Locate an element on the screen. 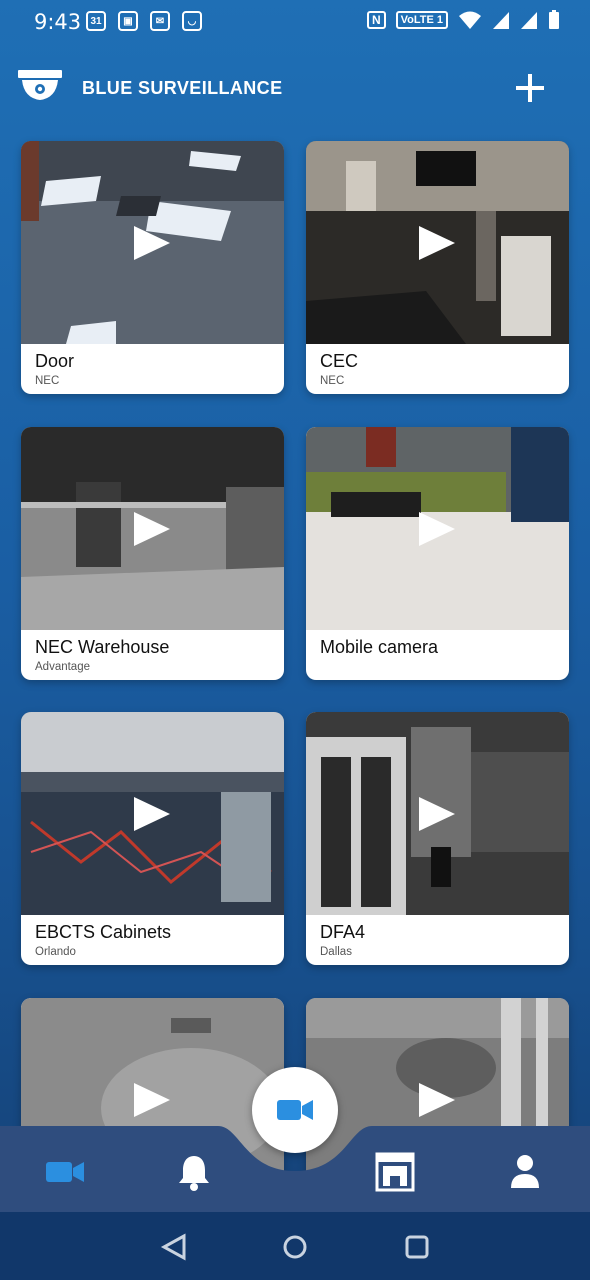 This screenshot has width=590, height=1280. camera-name: DFA4 is located at coordinates (343, 932).